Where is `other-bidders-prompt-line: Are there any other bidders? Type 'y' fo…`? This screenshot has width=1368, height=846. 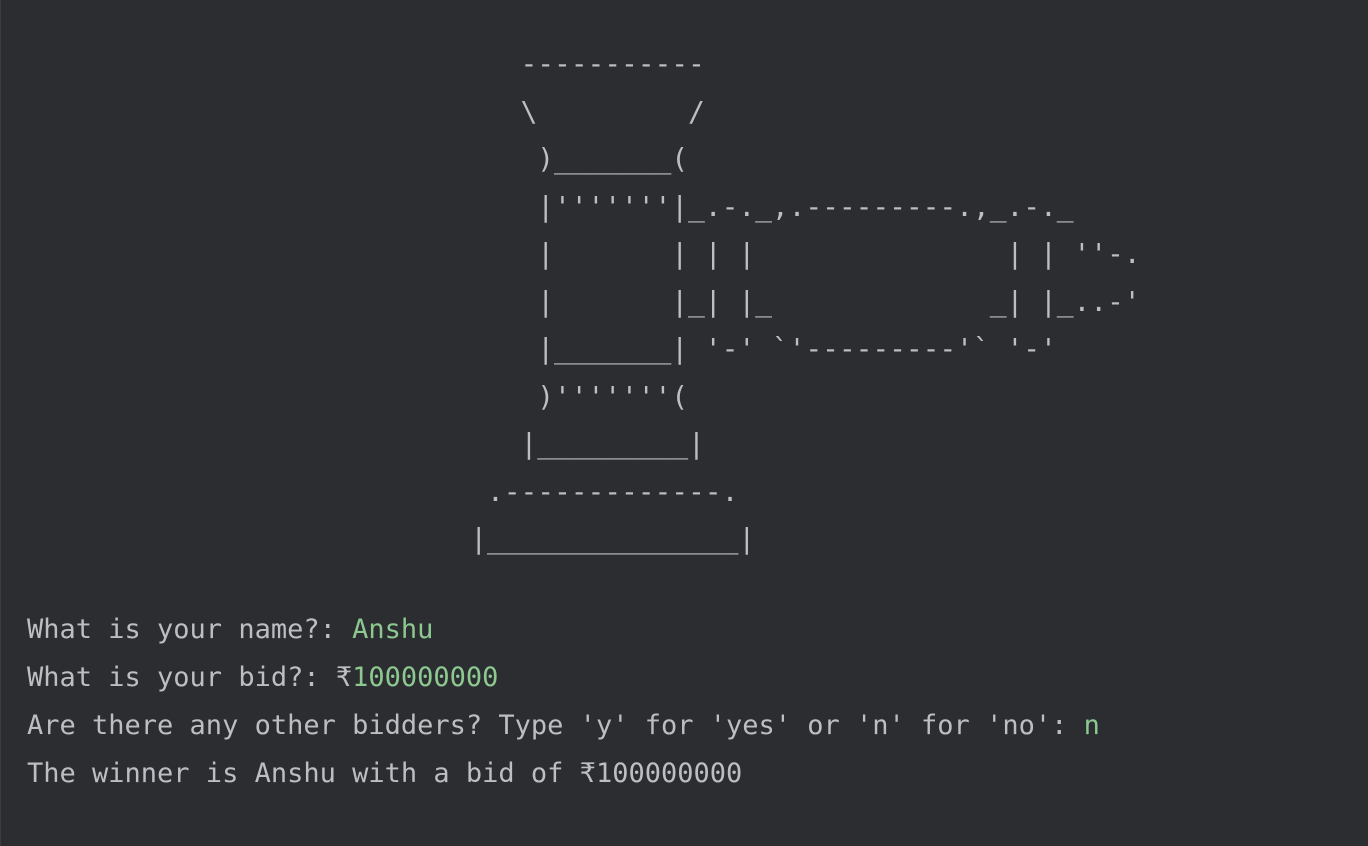 other-bidders-prompt-line: Are there any other bidders? Type 'y' fo… is located at coordinates (563, 726).